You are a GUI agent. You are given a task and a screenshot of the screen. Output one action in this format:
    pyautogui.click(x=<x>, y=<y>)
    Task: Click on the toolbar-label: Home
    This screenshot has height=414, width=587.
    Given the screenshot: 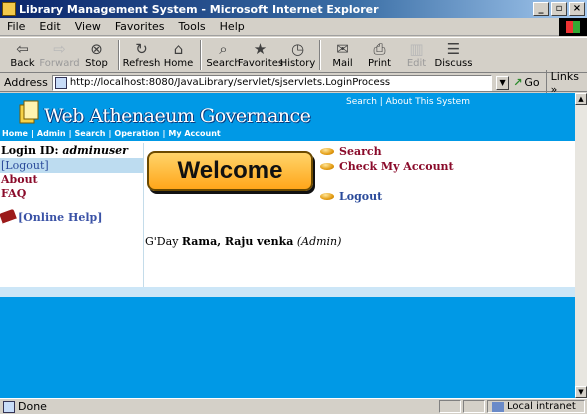 What is the action you would take?
    pyautogui.click(x=178, y=63)
    